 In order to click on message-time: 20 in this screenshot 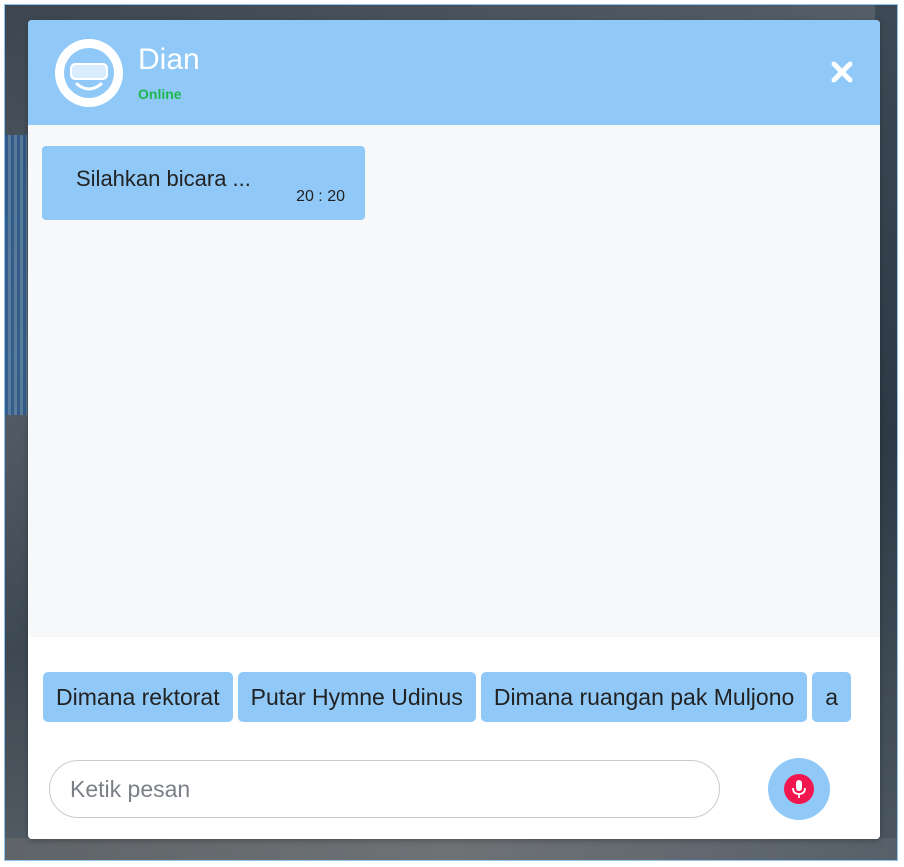, I will do `click(320, 196)`.